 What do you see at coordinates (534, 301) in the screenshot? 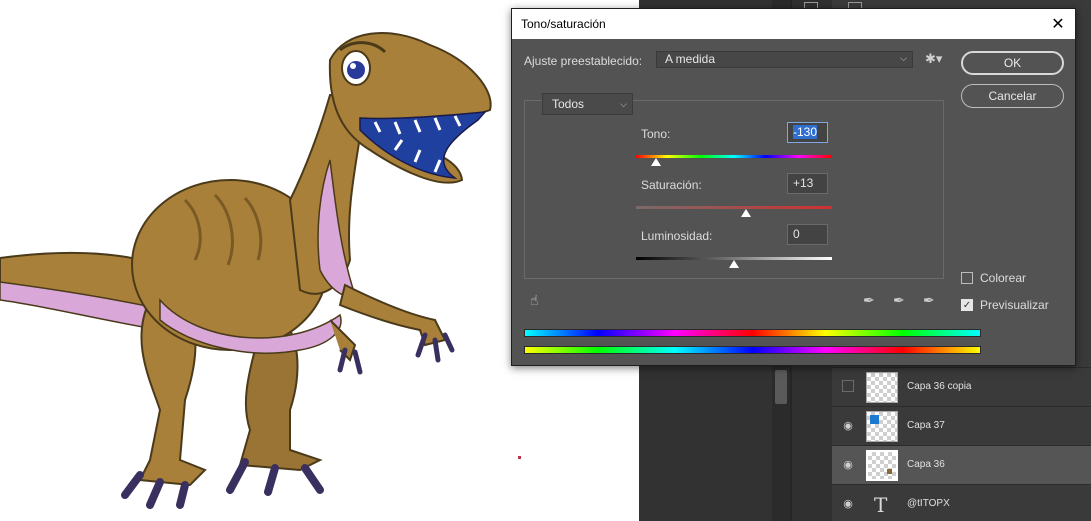
I see `target-adjust-icon: ☝` at bounding box center [534, 301].